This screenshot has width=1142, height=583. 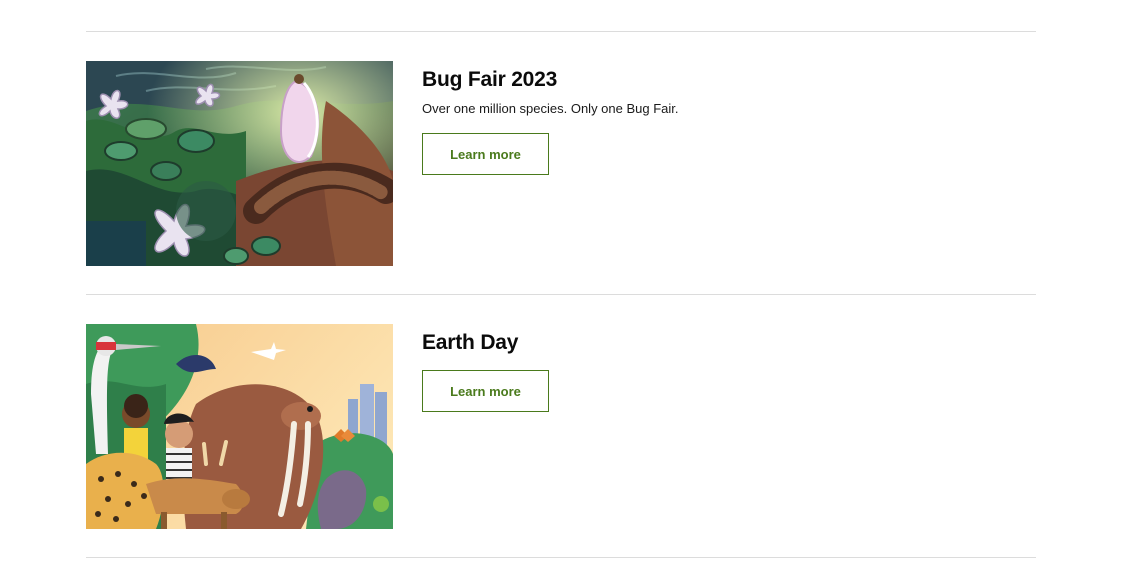 I want to click on event-title: Earth Day, so click(x=470, y=342).